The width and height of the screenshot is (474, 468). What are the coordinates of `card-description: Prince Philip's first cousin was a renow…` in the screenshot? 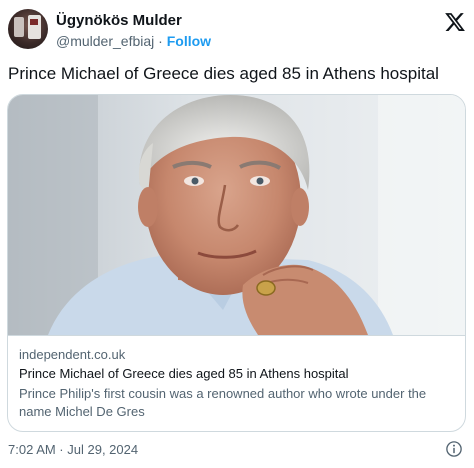 It's located at (223, 402).